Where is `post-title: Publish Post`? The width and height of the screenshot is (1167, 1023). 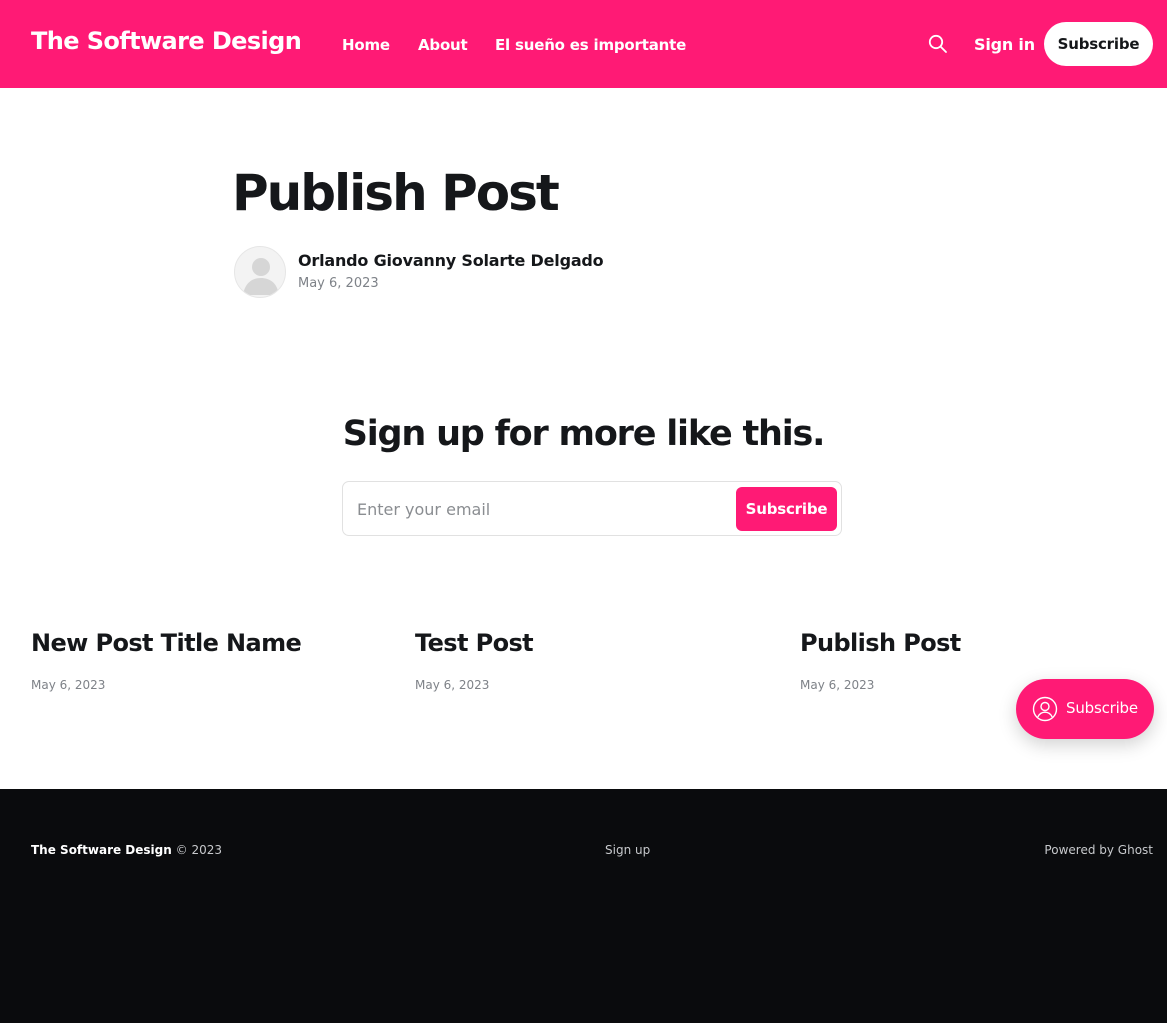 post-title: Publish Post is located at coordinates (396, 193).